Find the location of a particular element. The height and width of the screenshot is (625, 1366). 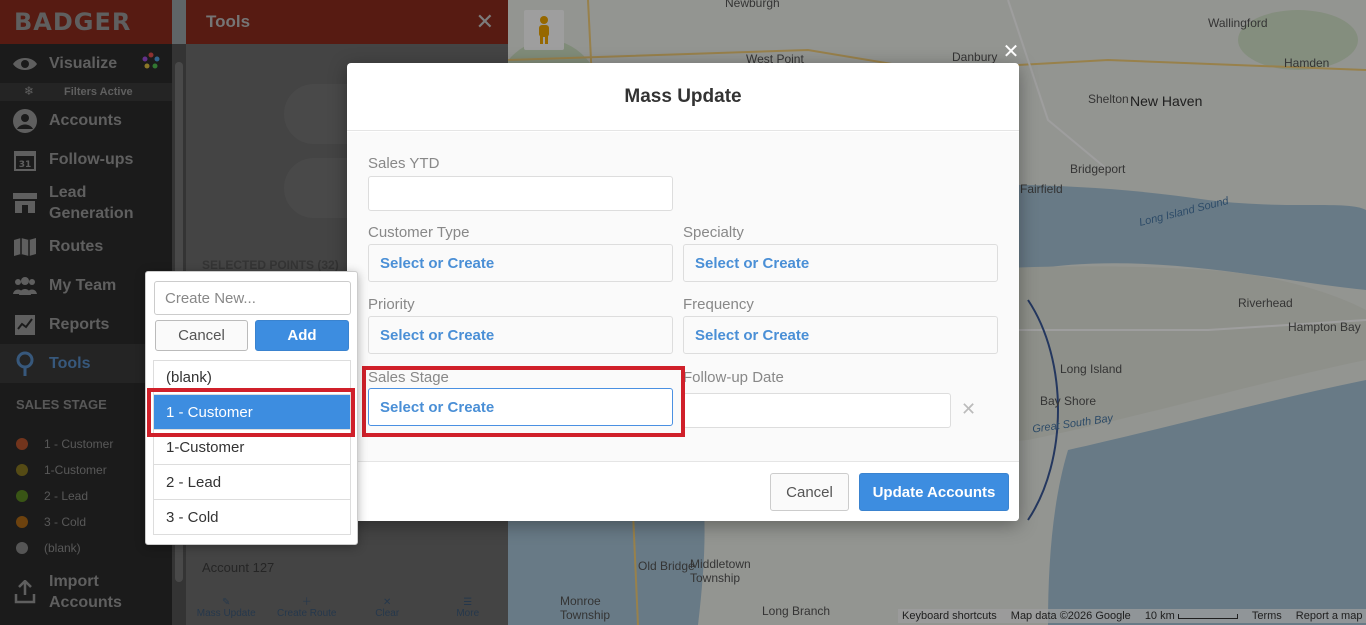

modal-footer: Cancel Update Accounts is located at coordinates (683, 491).